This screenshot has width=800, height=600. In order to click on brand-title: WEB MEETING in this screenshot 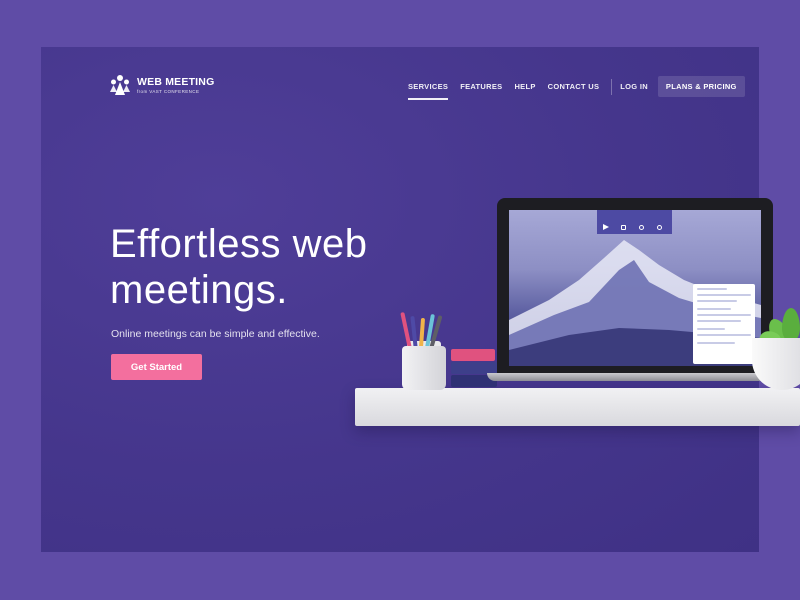, I will do `click(176, 82)`.